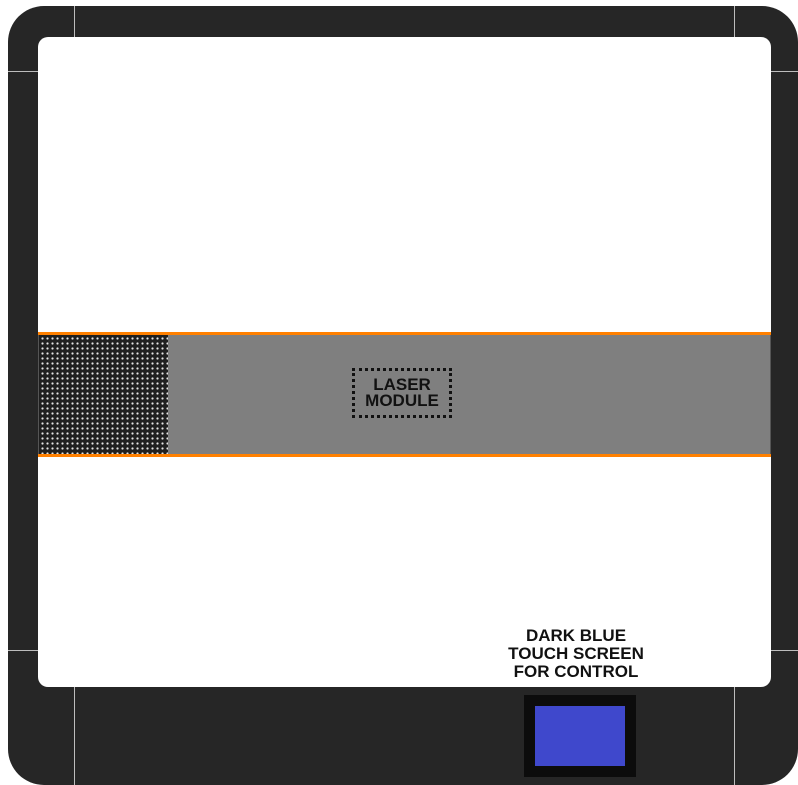  I want to click on corner-marker-bottom-left-horizontal, so click(23, 650).